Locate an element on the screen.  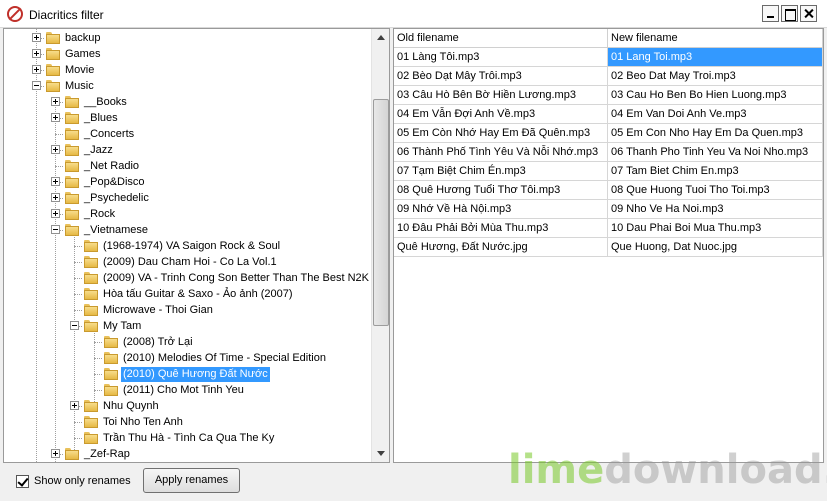
tree-node-label: _Pop&Disco is located at coordinates (114, 182).